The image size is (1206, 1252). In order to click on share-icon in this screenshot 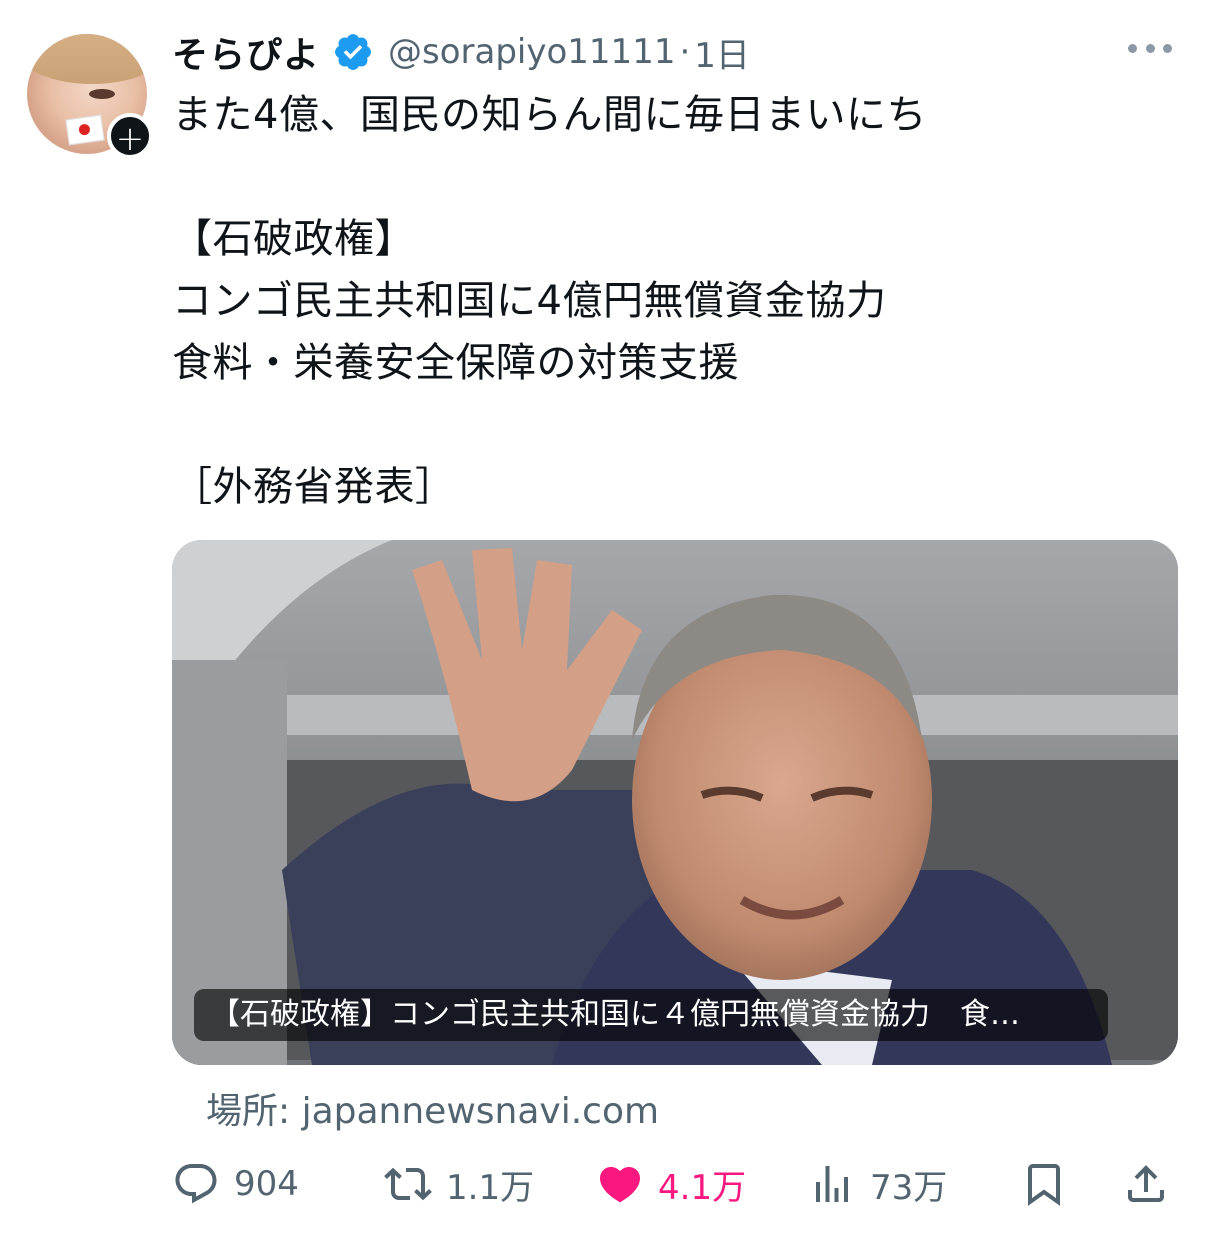, I will do `click(1146, 1183)`.